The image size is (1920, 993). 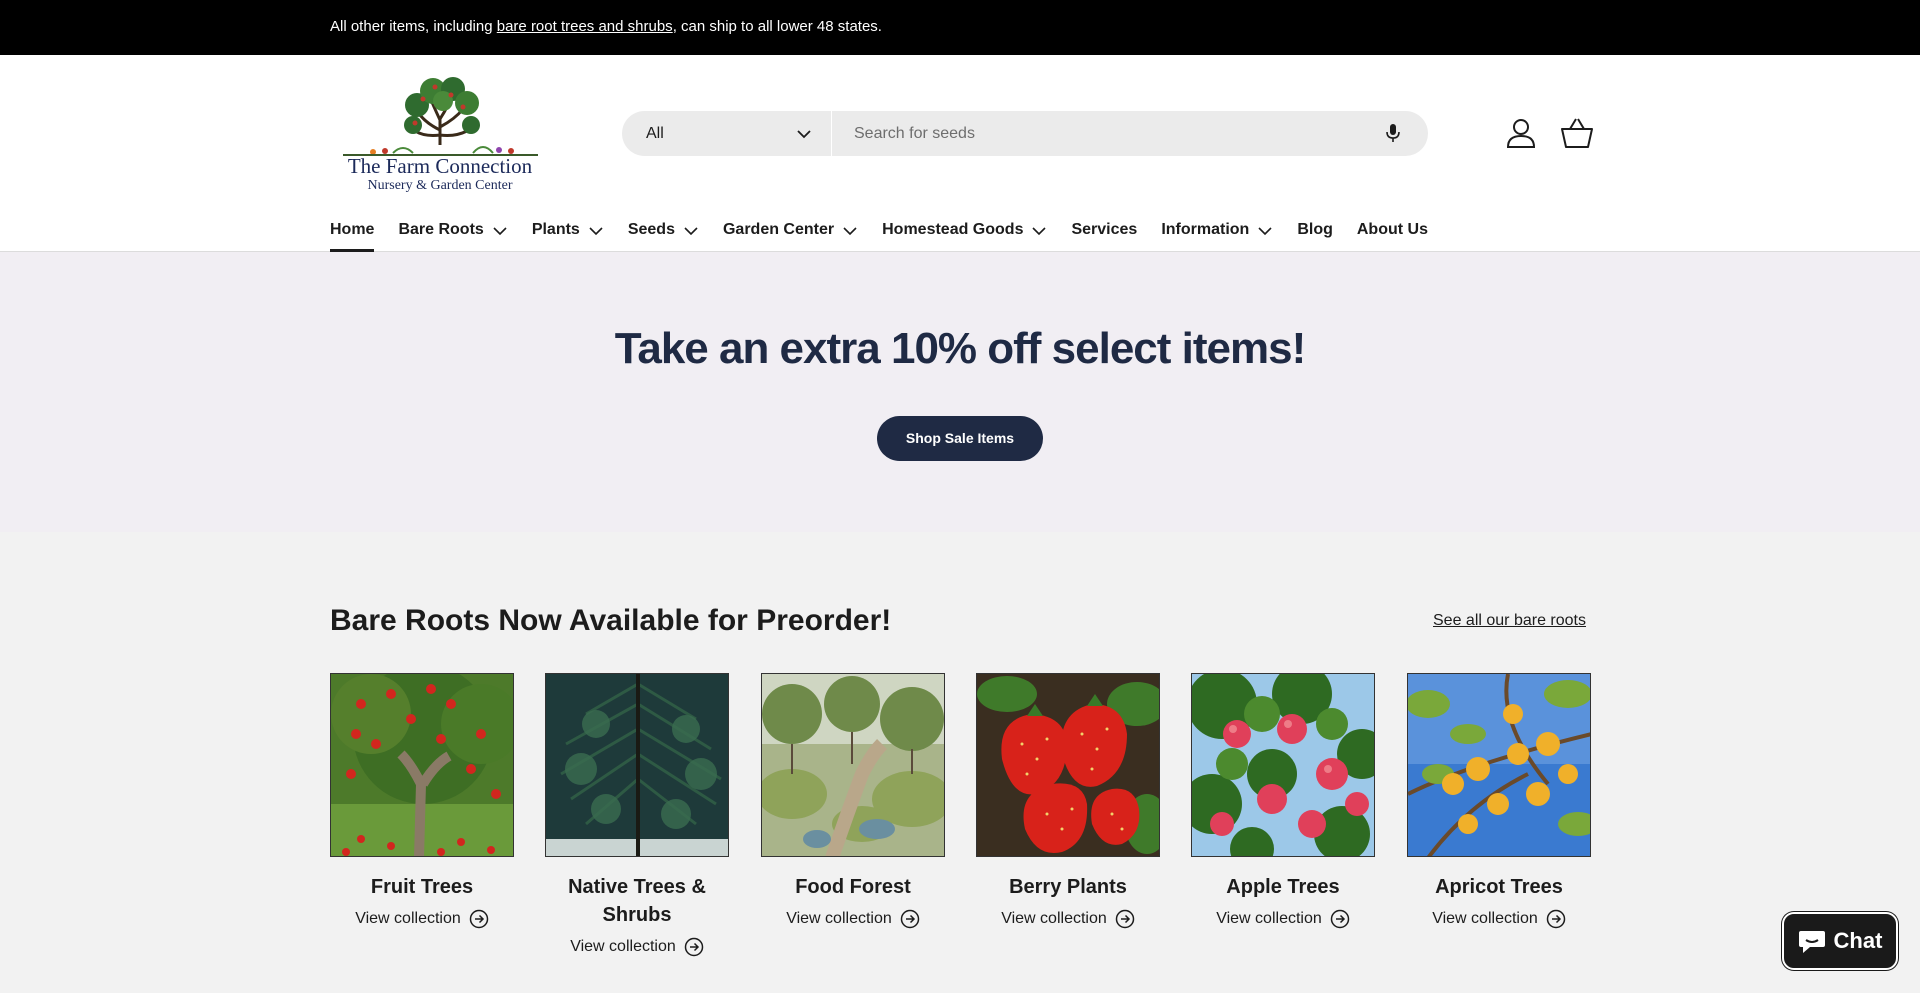 I want to click on nav-item-bare-roots: Bare Roots, so click(x=452, y=236).